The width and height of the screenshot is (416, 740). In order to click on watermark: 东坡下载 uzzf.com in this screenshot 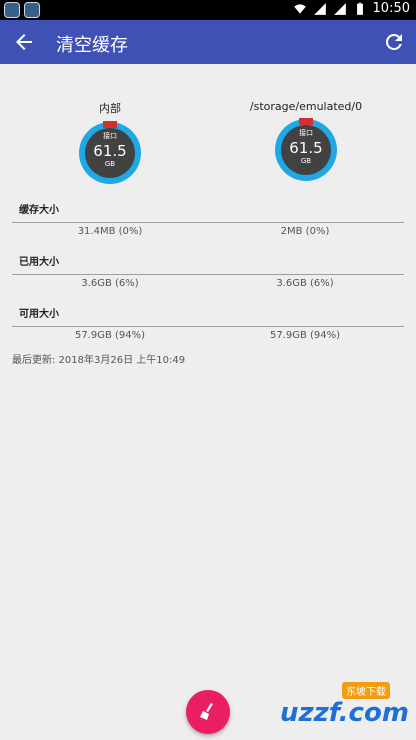, I will do `click(324, 707)`.